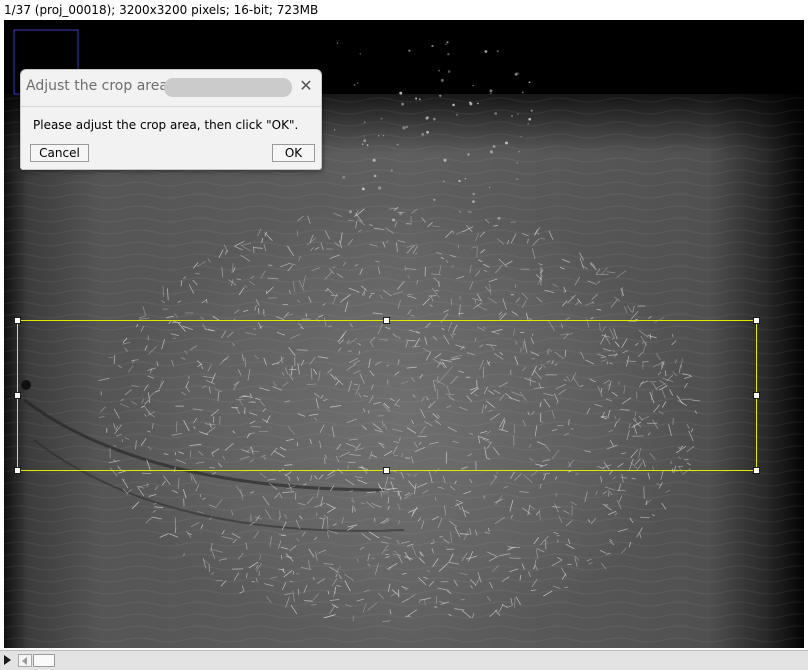  Describe the element at coordinates (293, 153) in the screenshot. I see `ok-button: OK` at that location.